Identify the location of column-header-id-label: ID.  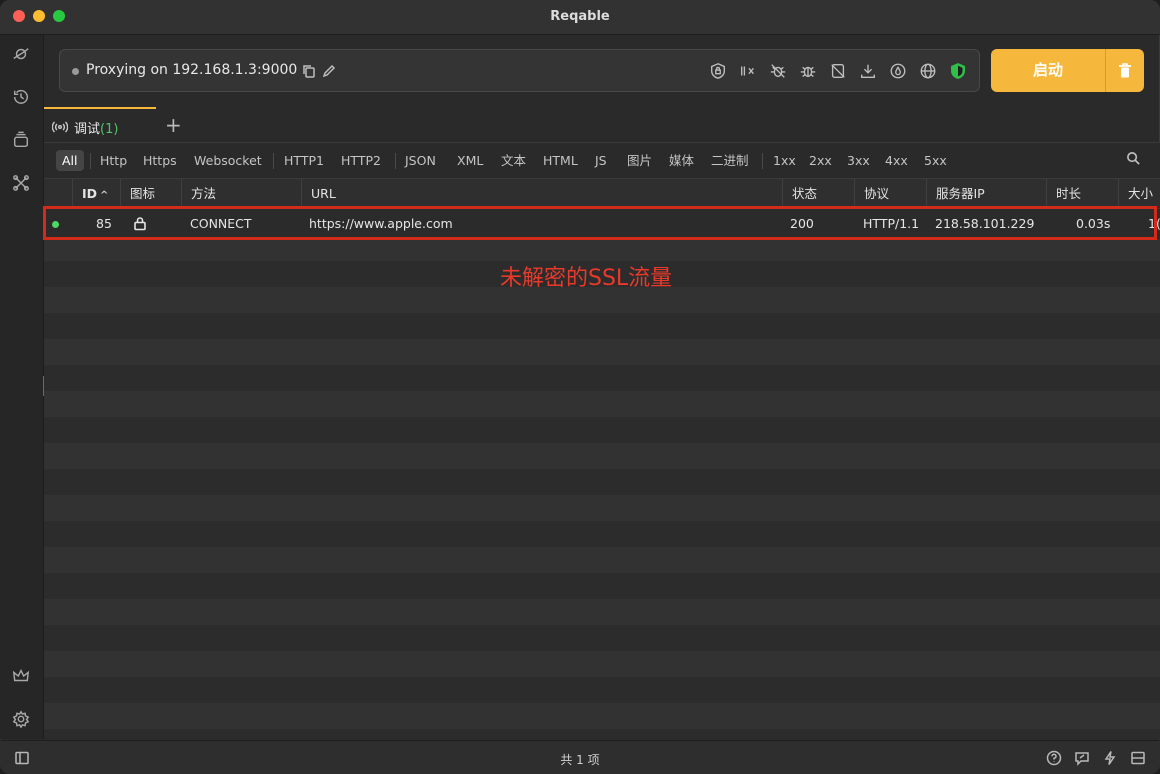
(90, 193).